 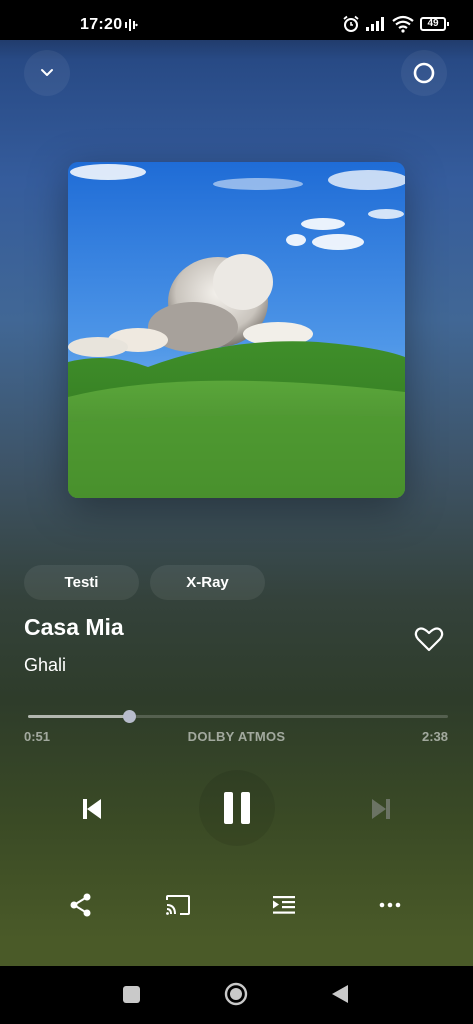 I want to click on more-button, so click(x=390, y=905).